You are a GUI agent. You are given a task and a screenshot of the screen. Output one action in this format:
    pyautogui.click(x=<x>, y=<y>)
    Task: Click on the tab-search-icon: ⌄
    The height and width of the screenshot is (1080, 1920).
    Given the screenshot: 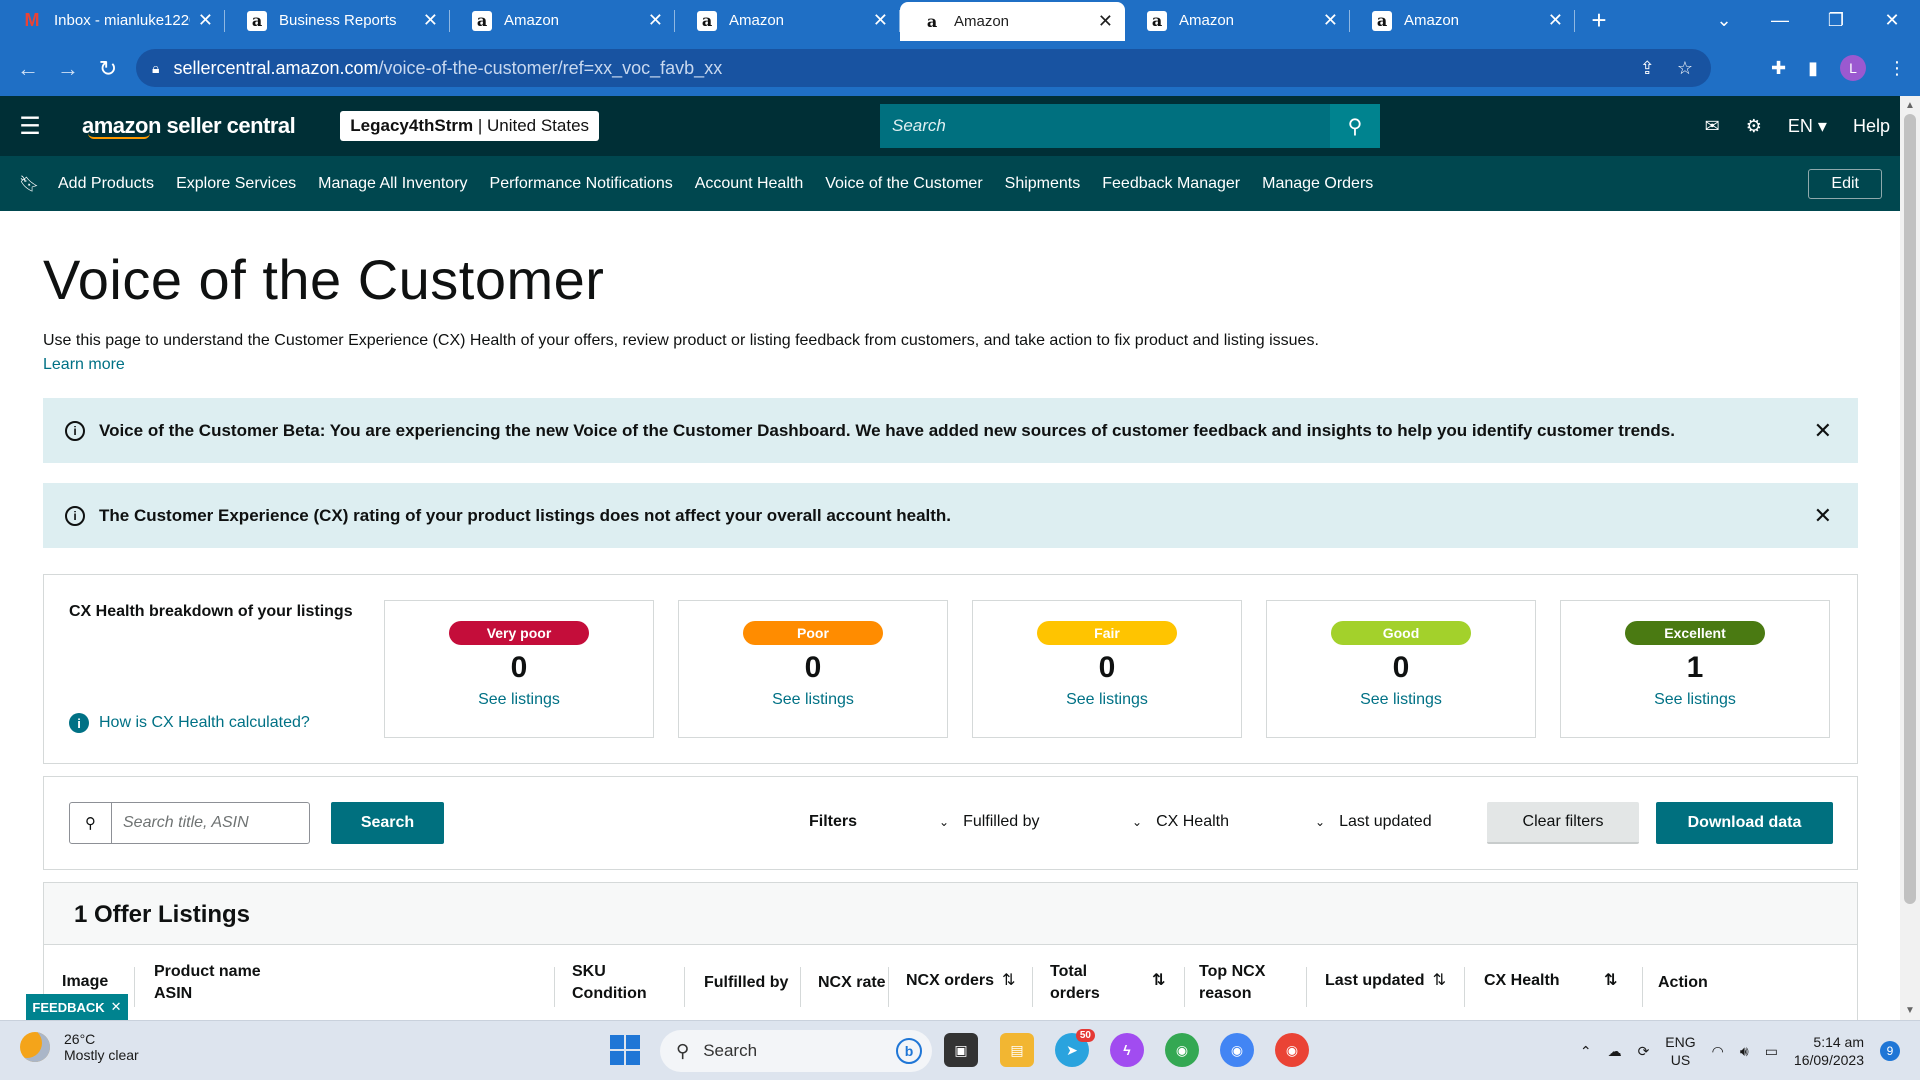 What is the action you would take?
    pyautogui.click(x=1724, y=20)
    